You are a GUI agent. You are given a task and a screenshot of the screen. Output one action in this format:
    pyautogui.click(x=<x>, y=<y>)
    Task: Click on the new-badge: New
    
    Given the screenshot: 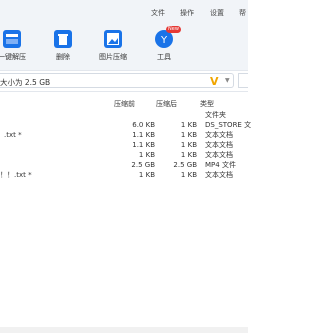 What is the action you would take?
    pyautogui.click(x=173, y=29)
    